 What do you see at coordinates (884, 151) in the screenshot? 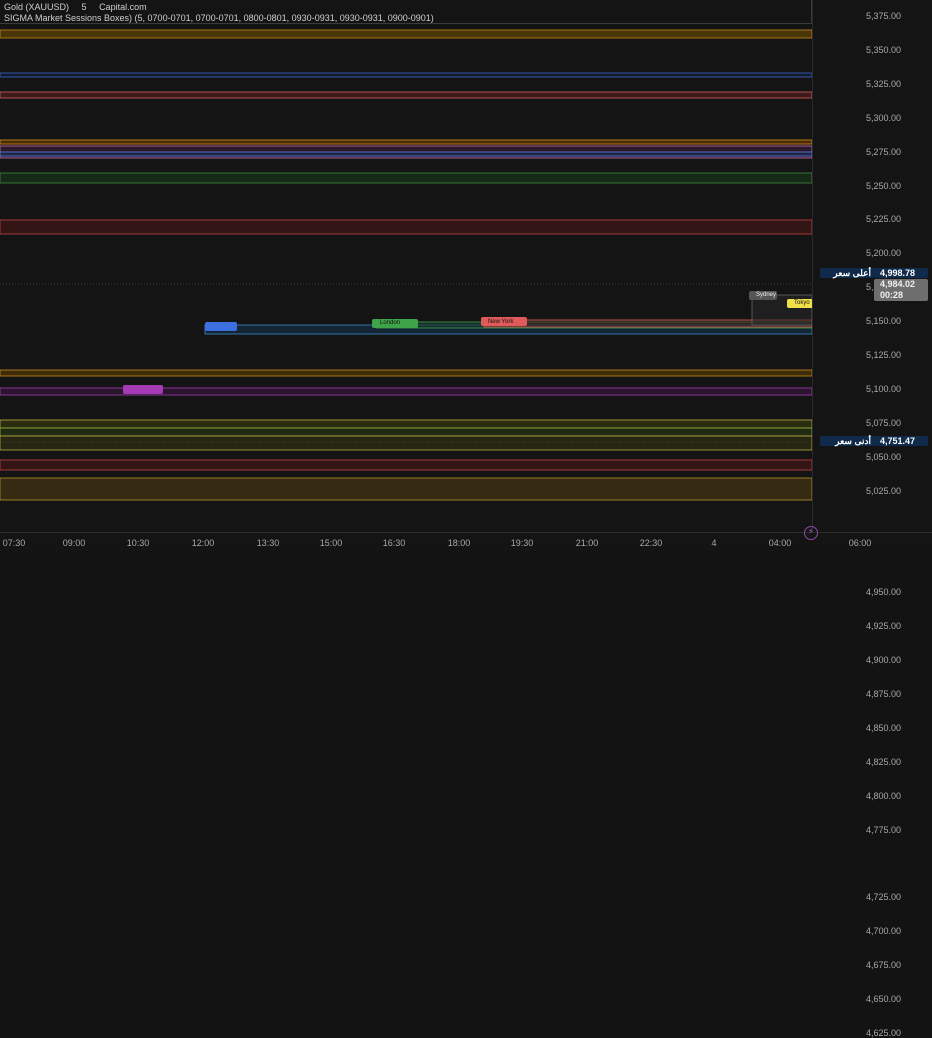
I see `price-tick: 5,275.00` at bounding box center [884, 151].